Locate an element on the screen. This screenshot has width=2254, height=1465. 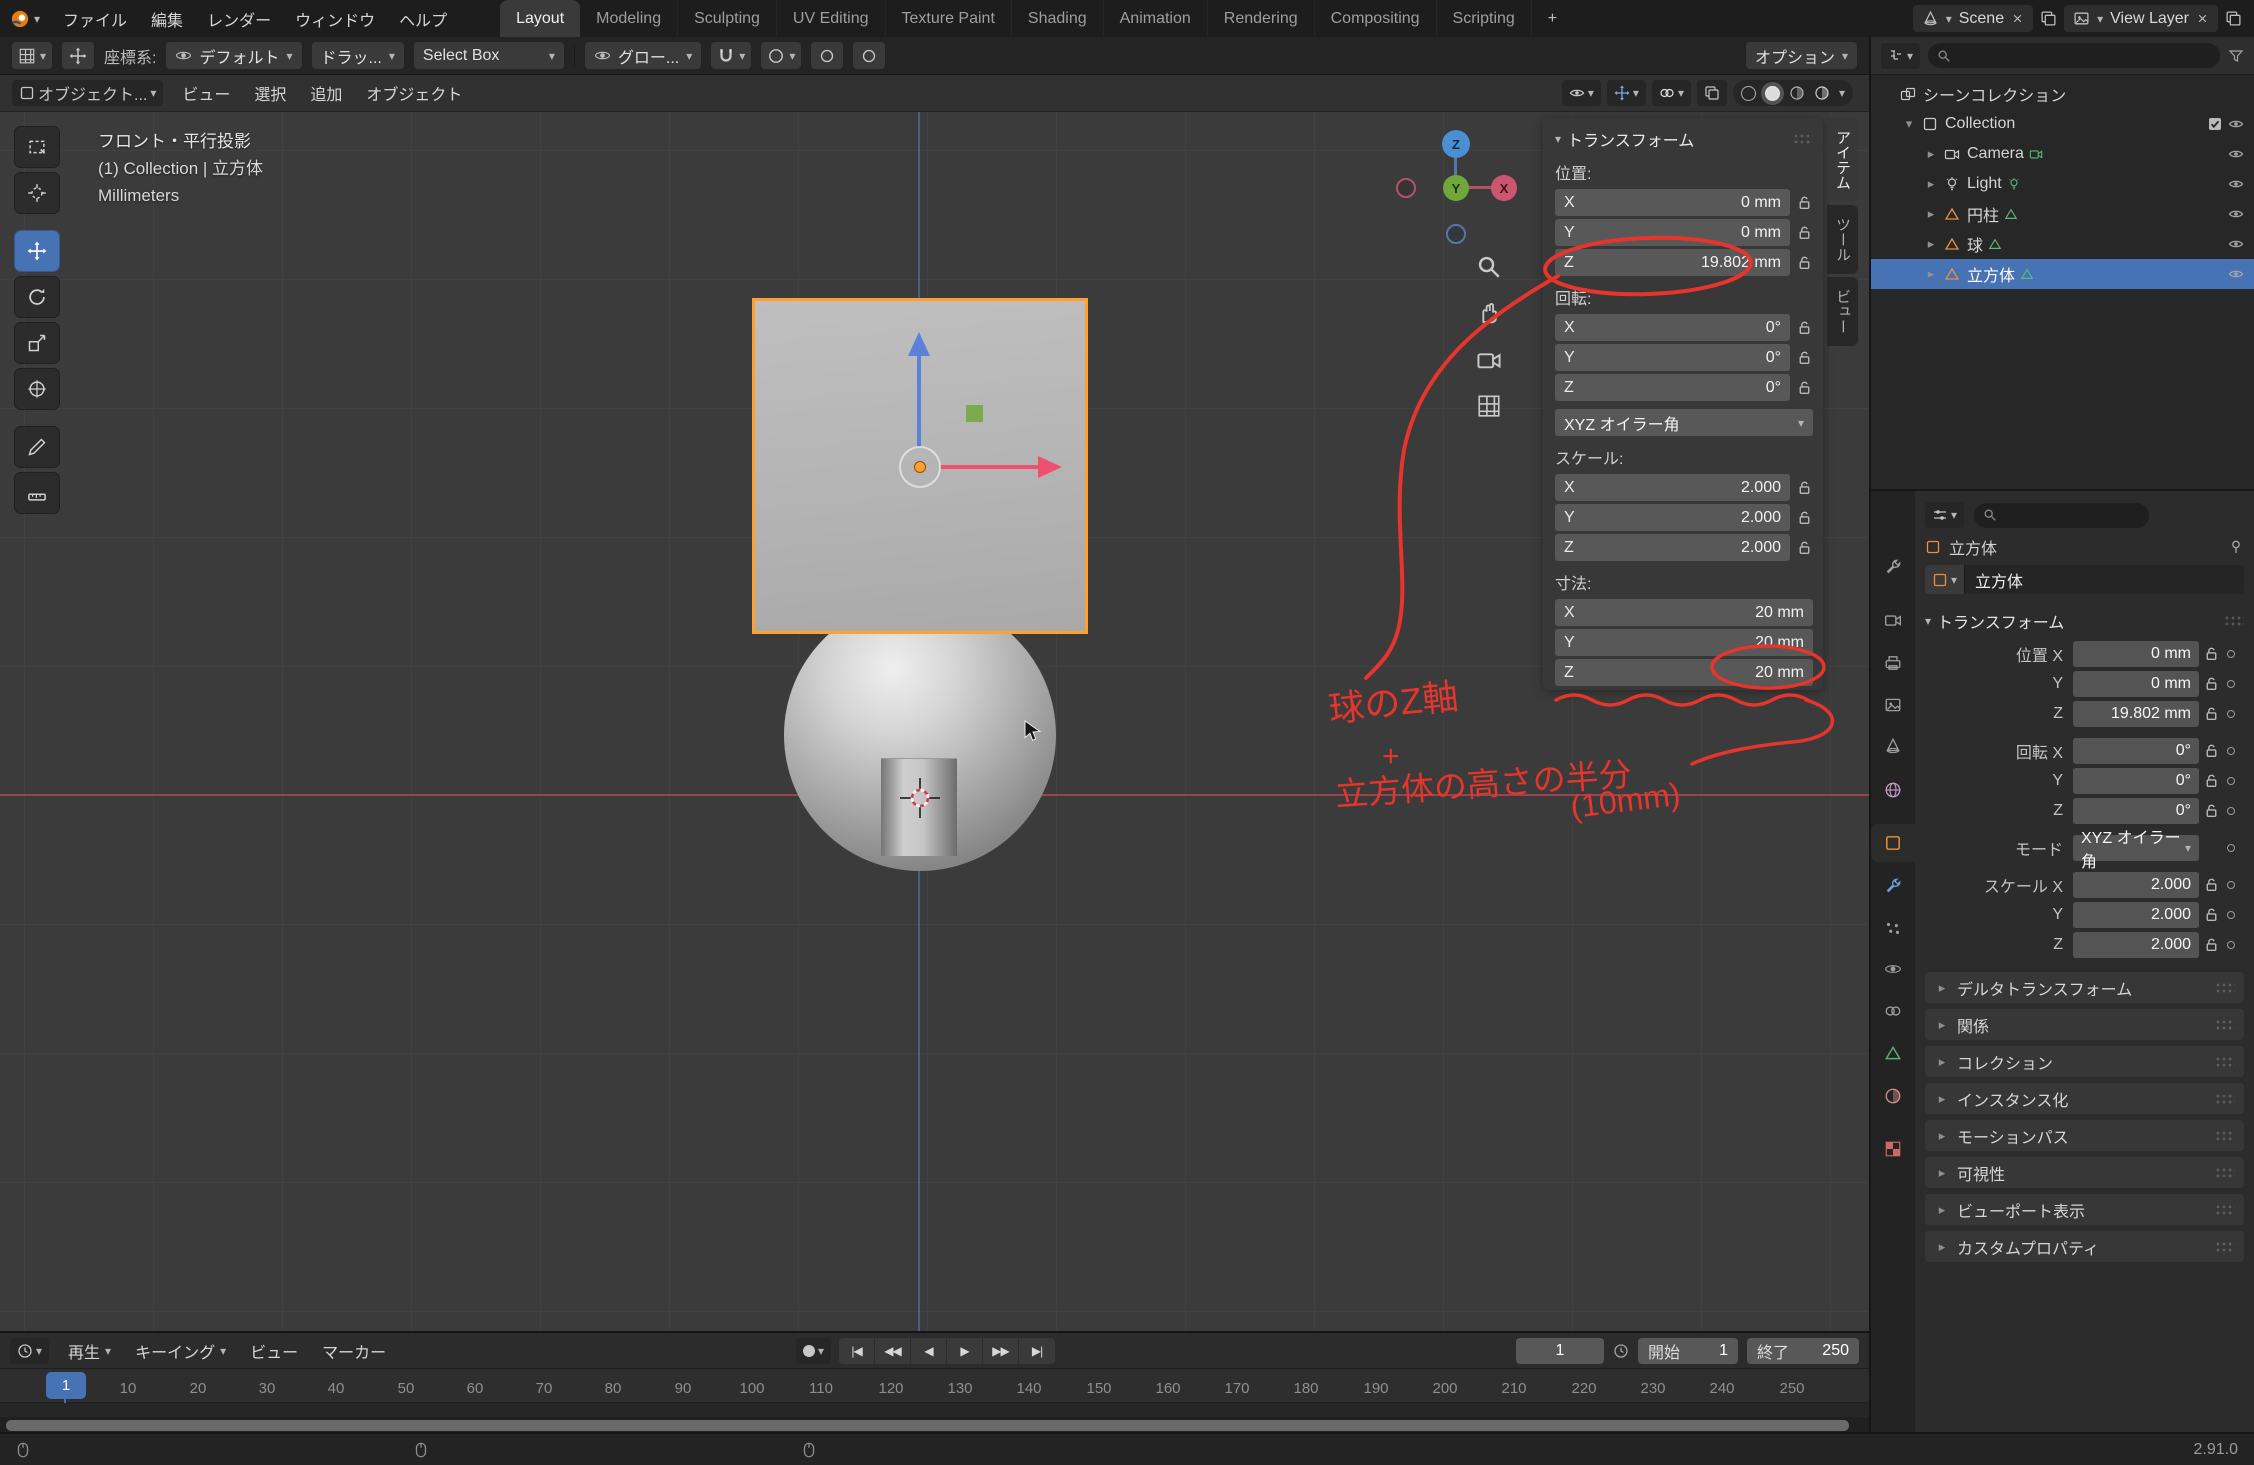
copy-scene-icon is located at coordinates (2048, 18).